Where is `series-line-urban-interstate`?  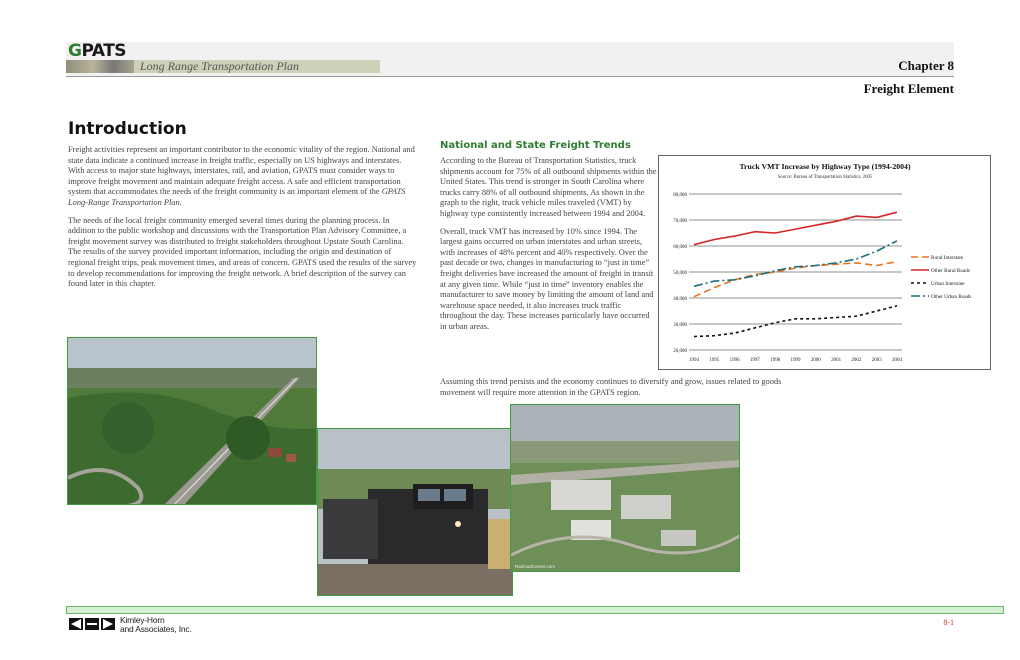 series-line-urban-interstate is located at coordinates (795, 321).